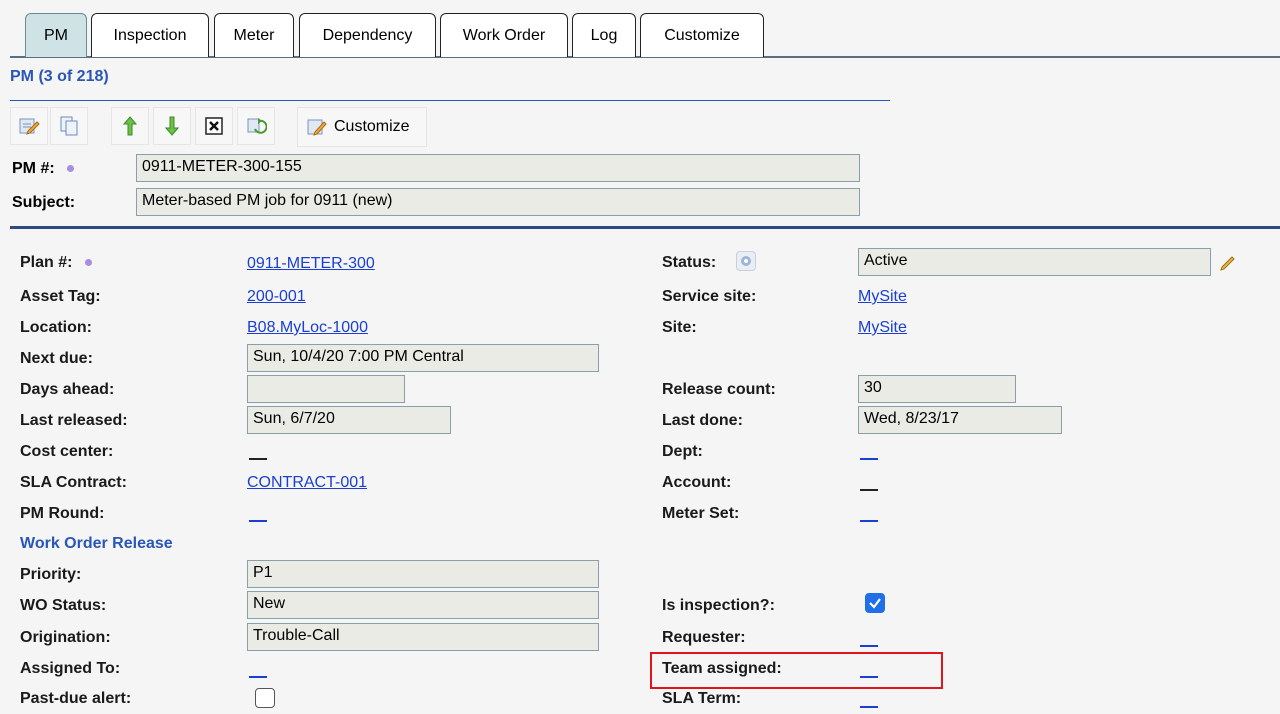  What do you see at coordinates (74, 420) in the screenshot?
I see `last-released-label: Last released:` at bounding box center [74, 420].